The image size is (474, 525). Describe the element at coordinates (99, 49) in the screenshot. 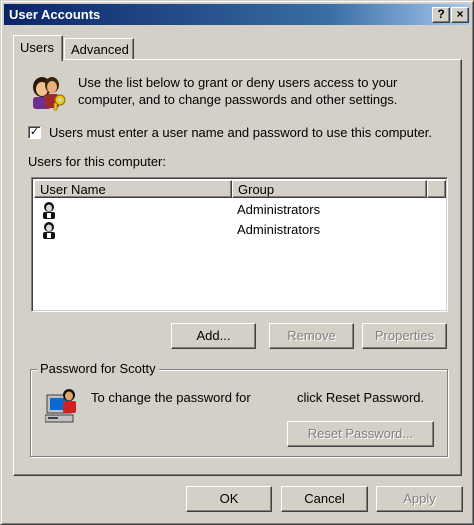

I see `tab-advanced: Advanced` at that location.